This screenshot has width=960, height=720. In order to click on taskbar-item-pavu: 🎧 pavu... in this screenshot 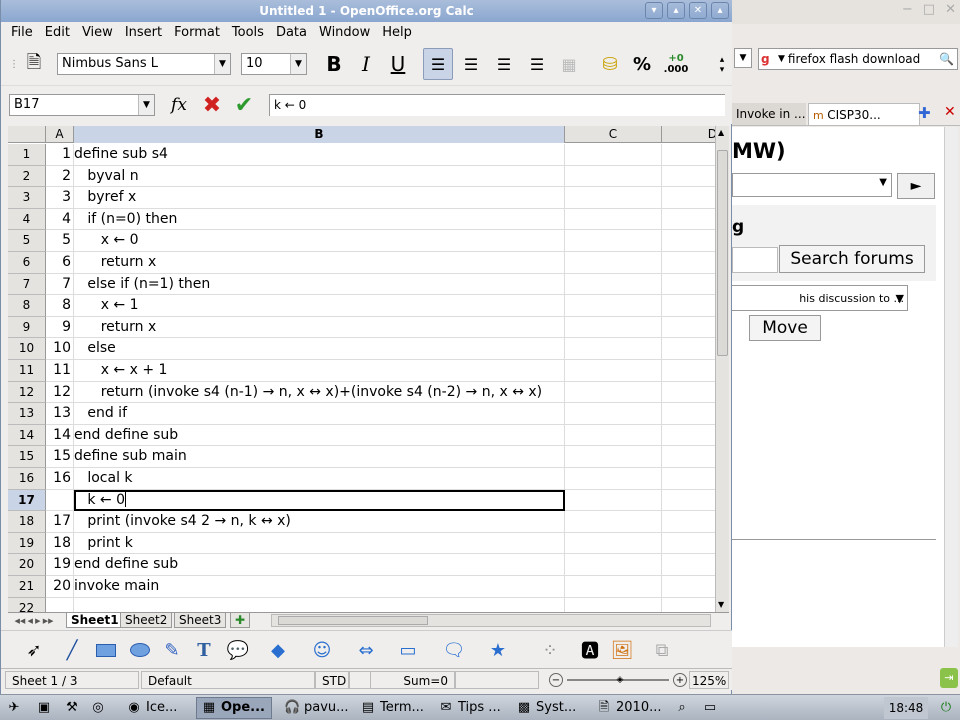, I will do `click(316, 708)`.